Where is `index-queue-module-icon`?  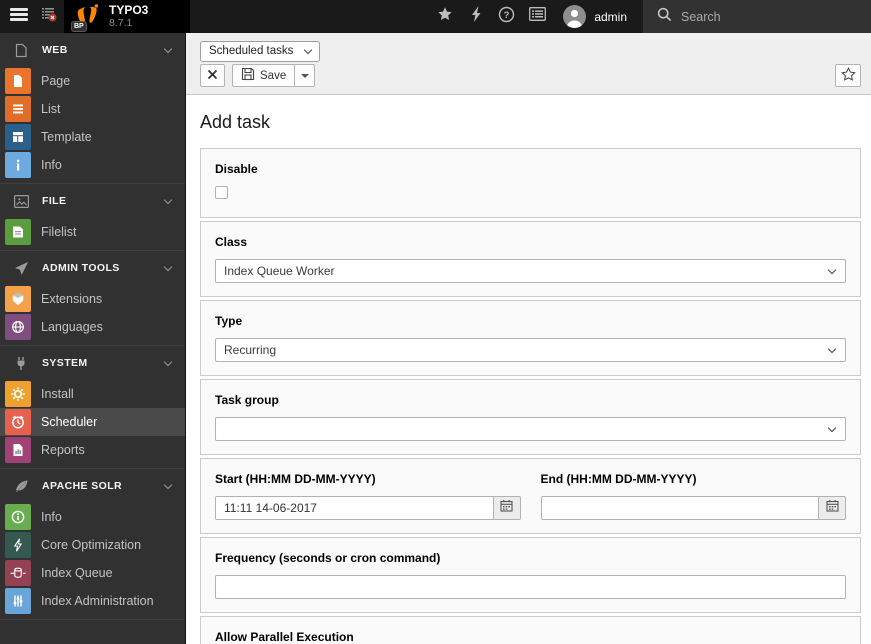 index-queue-module-icon is located at coordinates (18, 573).